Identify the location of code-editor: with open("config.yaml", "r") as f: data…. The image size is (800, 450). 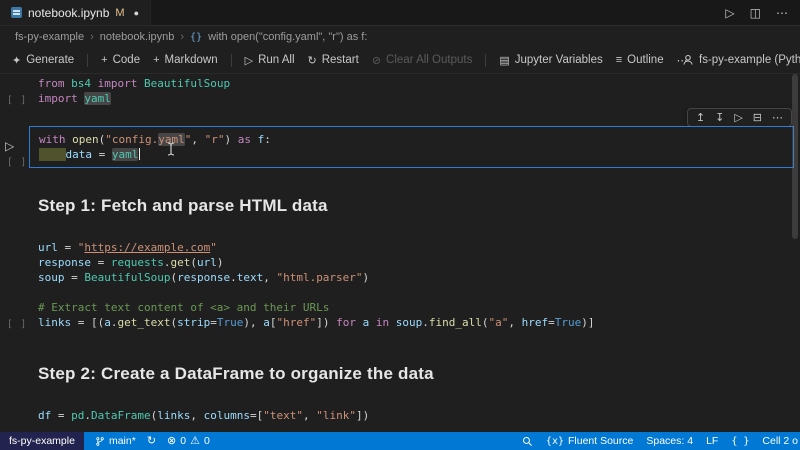
(416, 147).